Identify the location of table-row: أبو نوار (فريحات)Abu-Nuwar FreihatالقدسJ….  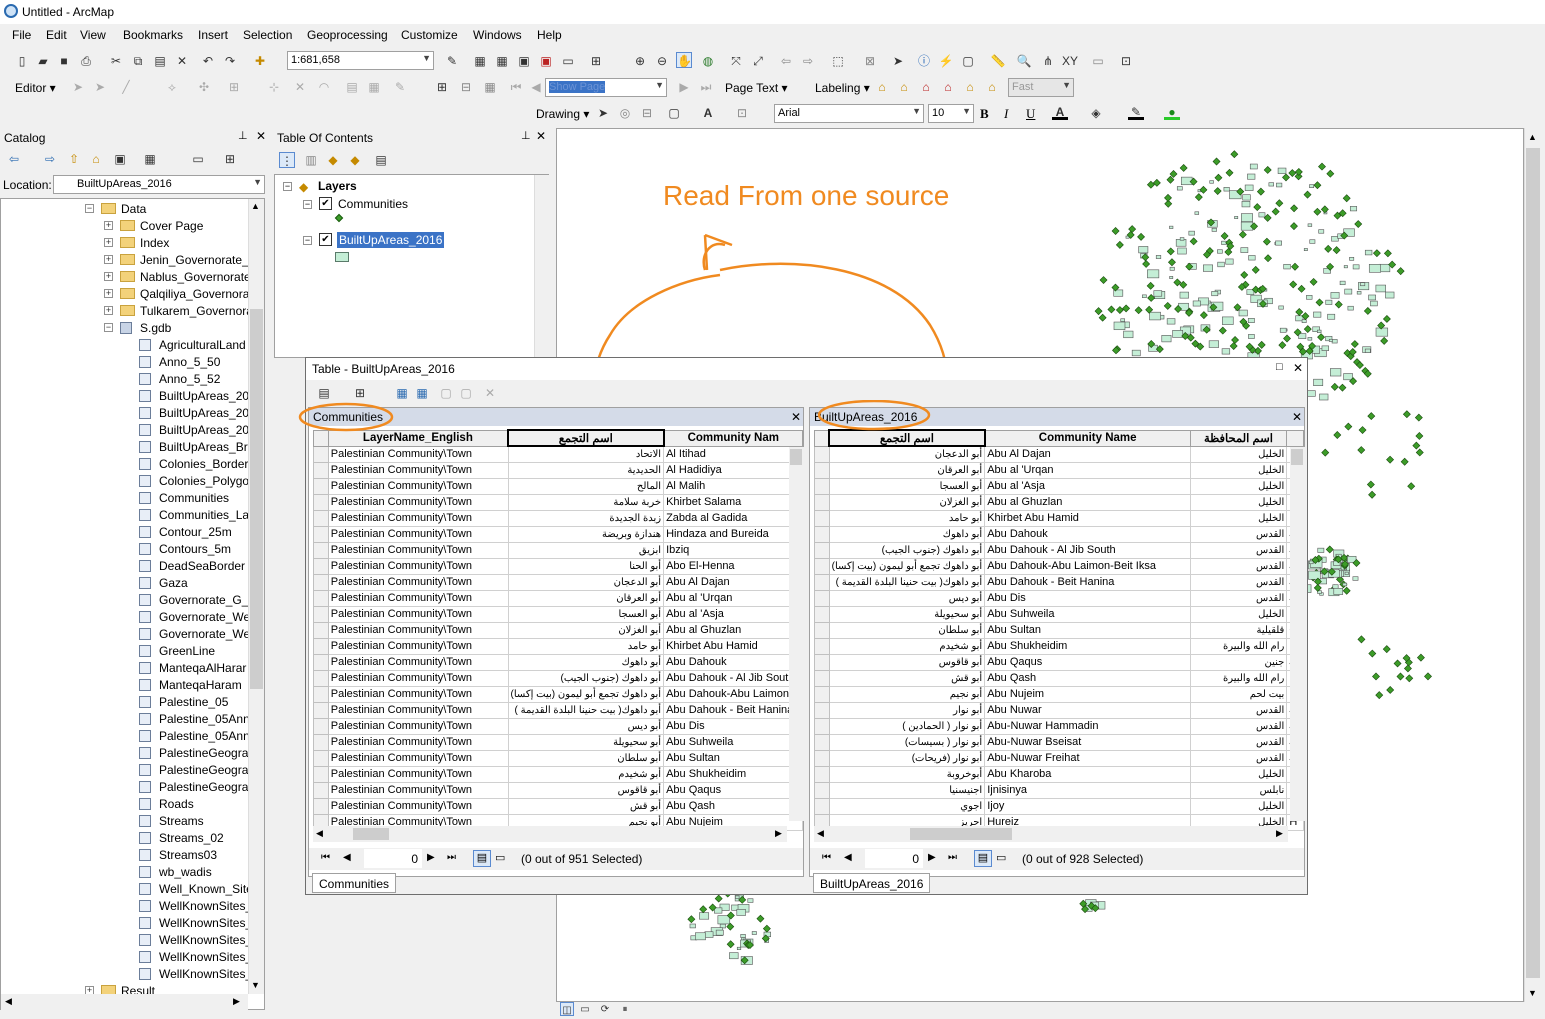
(1059, 758).